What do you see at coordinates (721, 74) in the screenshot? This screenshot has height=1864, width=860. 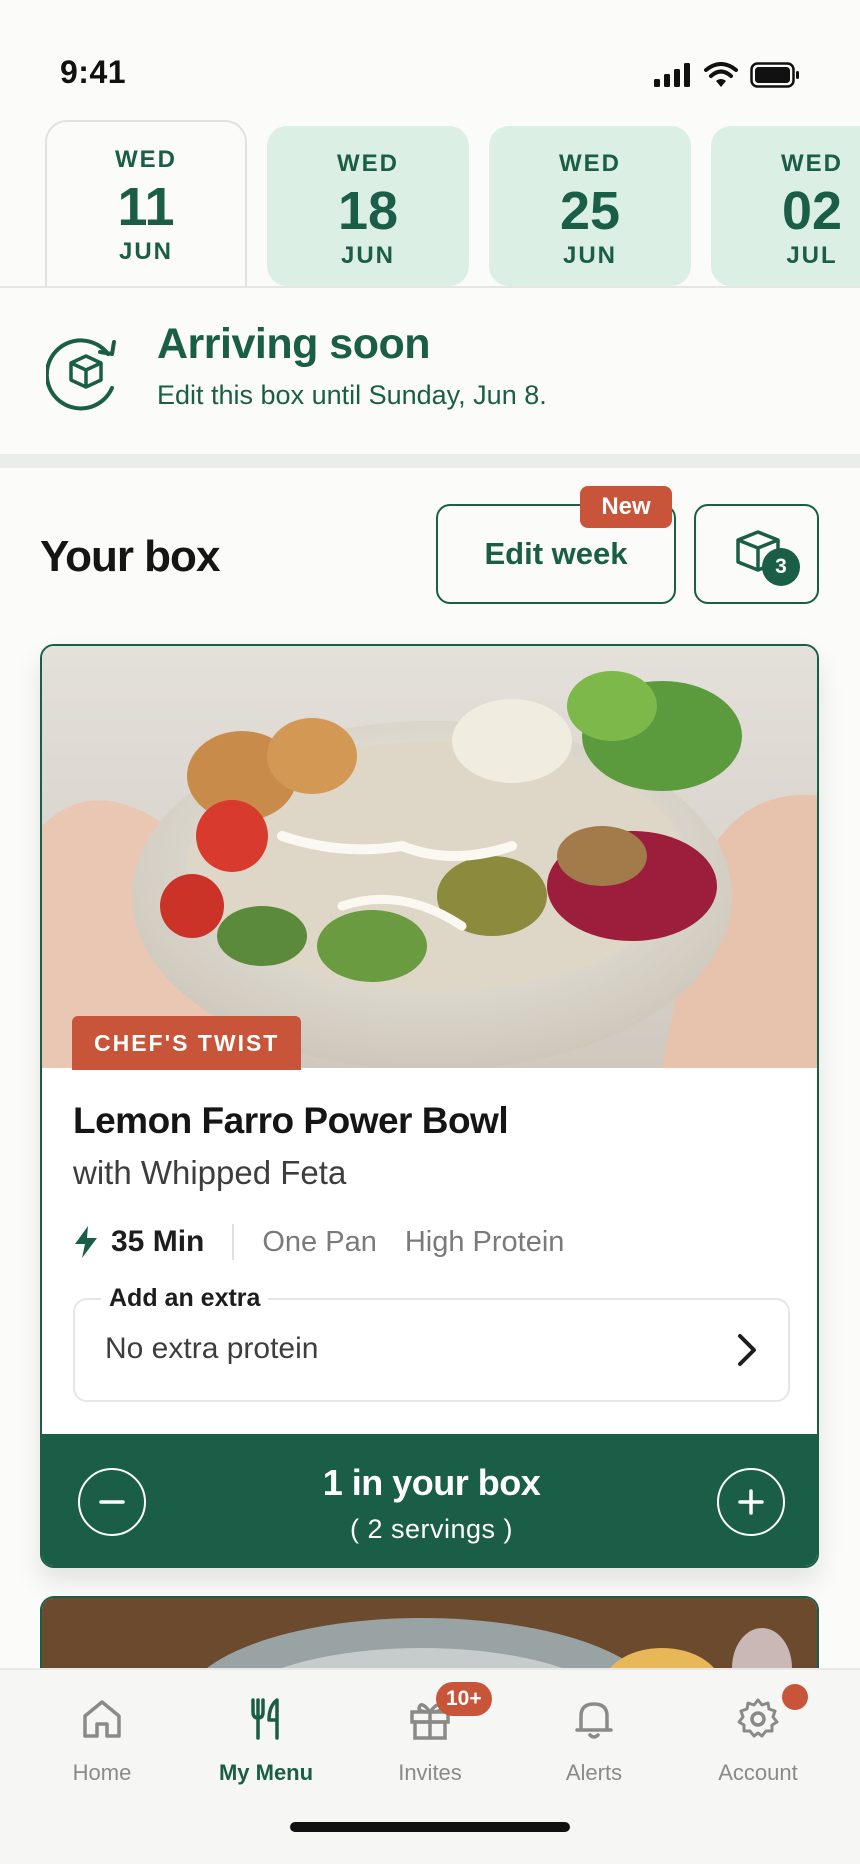 I see `wifi-icon` at bounding box center [721, 74].